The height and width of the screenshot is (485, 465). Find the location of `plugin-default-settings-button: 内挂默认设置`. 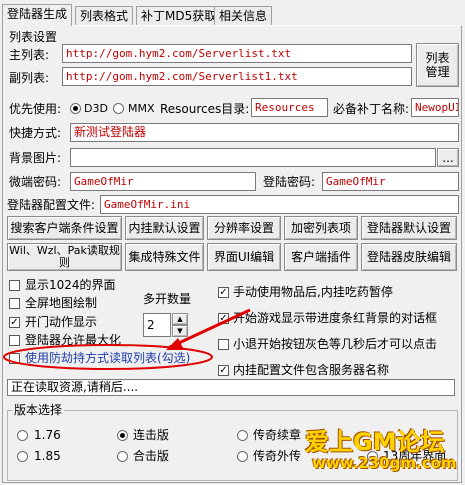

plugin-default-settings-button: 内挂默认设置 is located at coordinates (164, 228).